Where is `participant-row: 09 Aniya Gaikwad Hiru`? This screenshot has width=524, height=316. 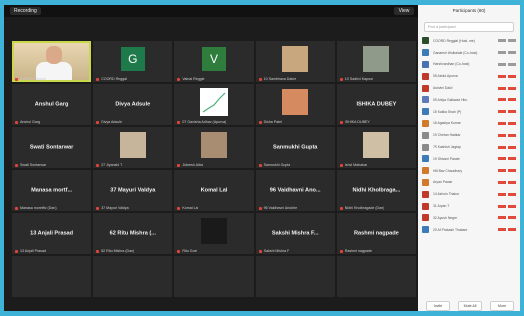 participant-row: 09 Aniya Gaikwad Hiru is located at coordinates (470, 100).